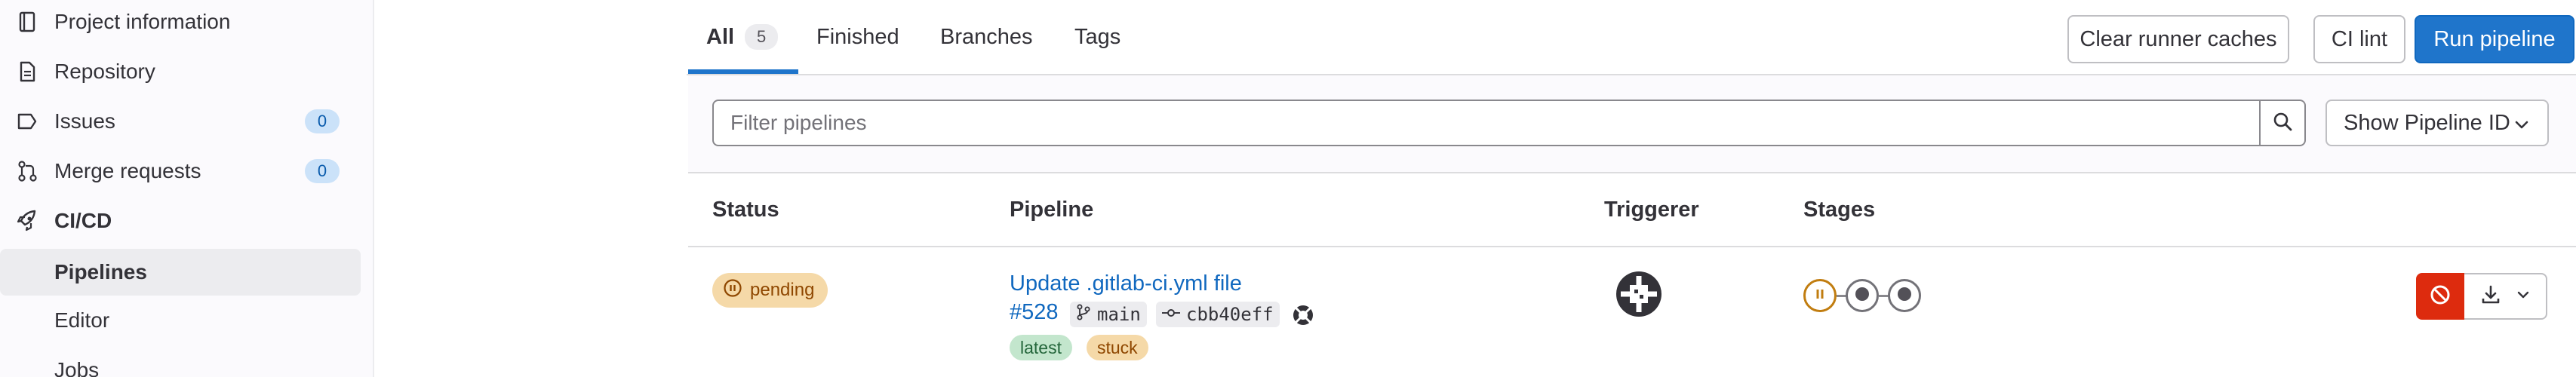  Describe the element at coordinates (743, 71) in the screenshot. I see `active-tab-indicator` at that location.